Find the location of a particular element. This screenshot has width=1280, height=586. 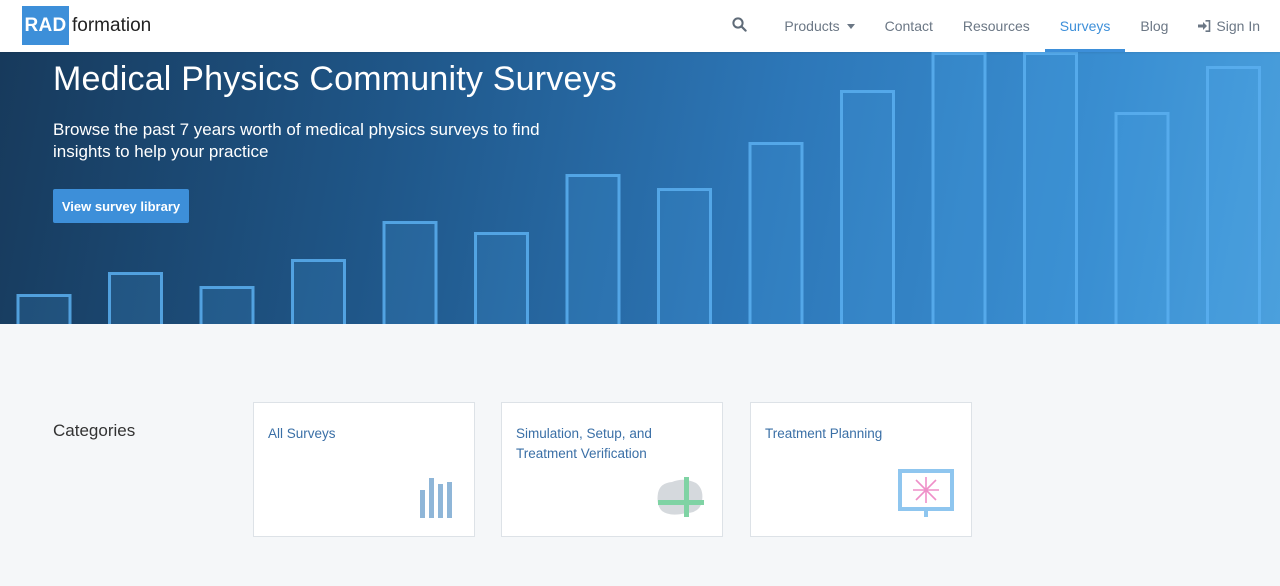

logo-text: formation is located at coordinates (112, 25).